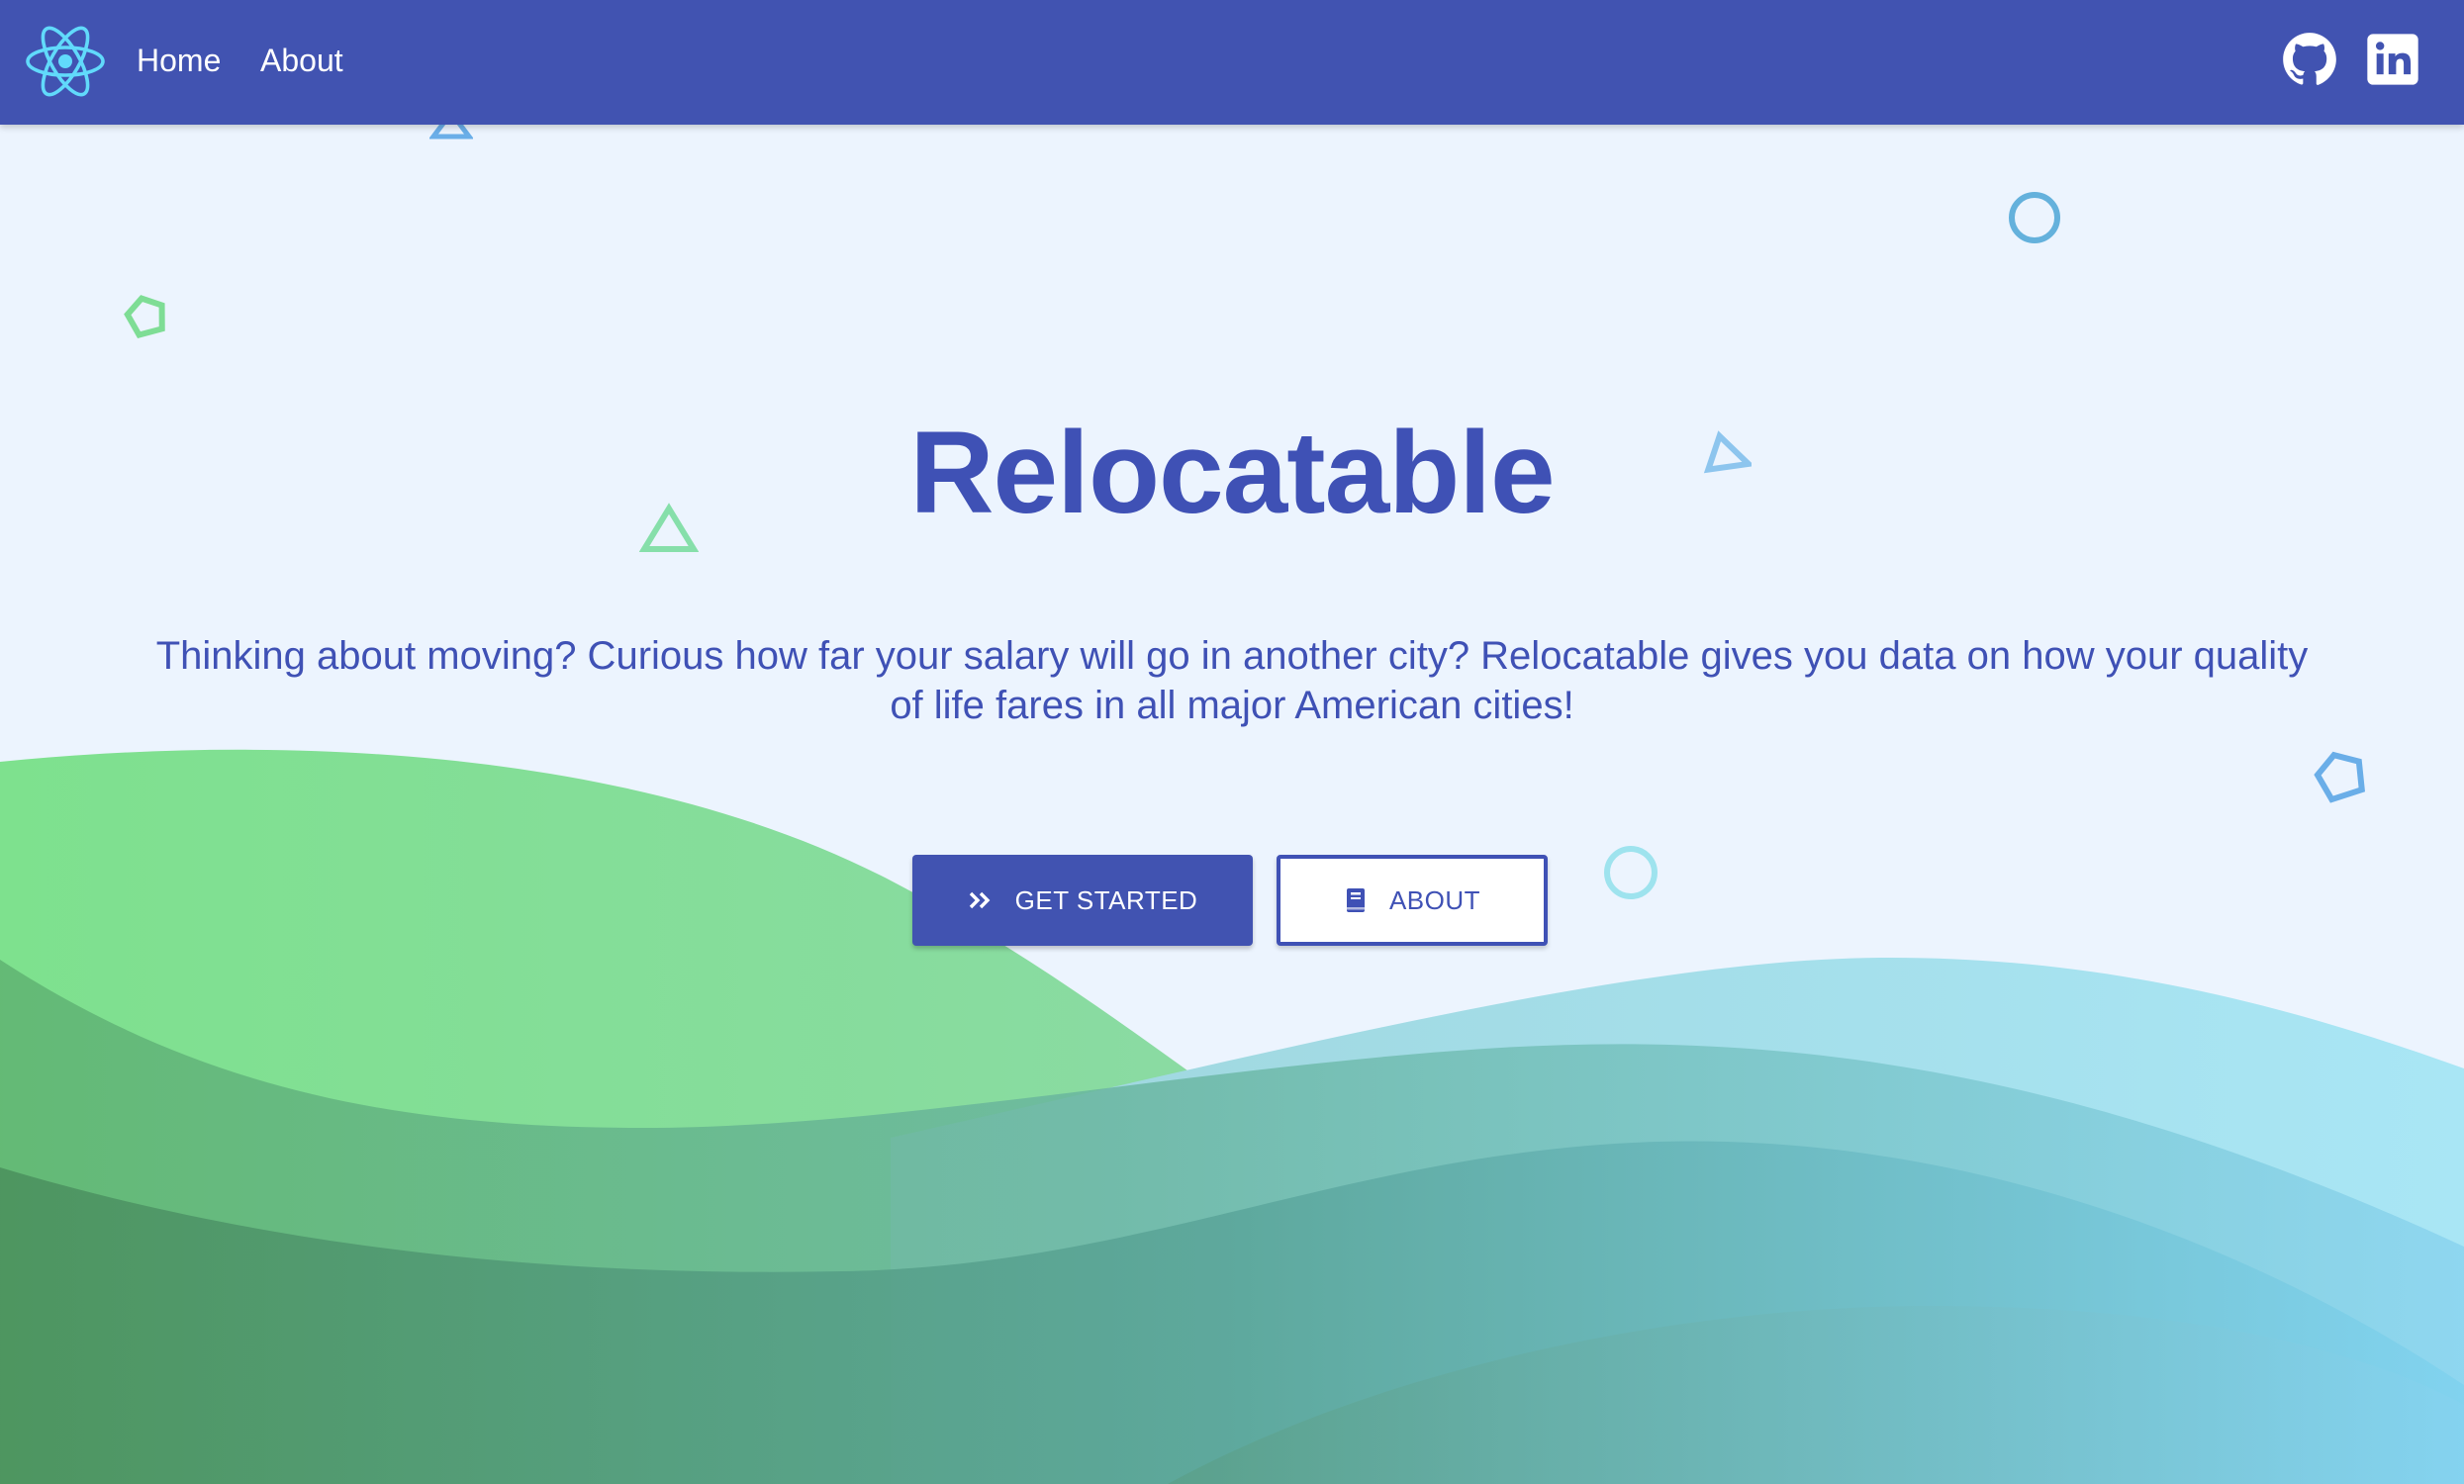 The width and height of the screenshot is (2464, 1484). What do you see at coordinates (1356, 900) in the screenshot?
I see `book-icon` at bounding box center [1356, 900].